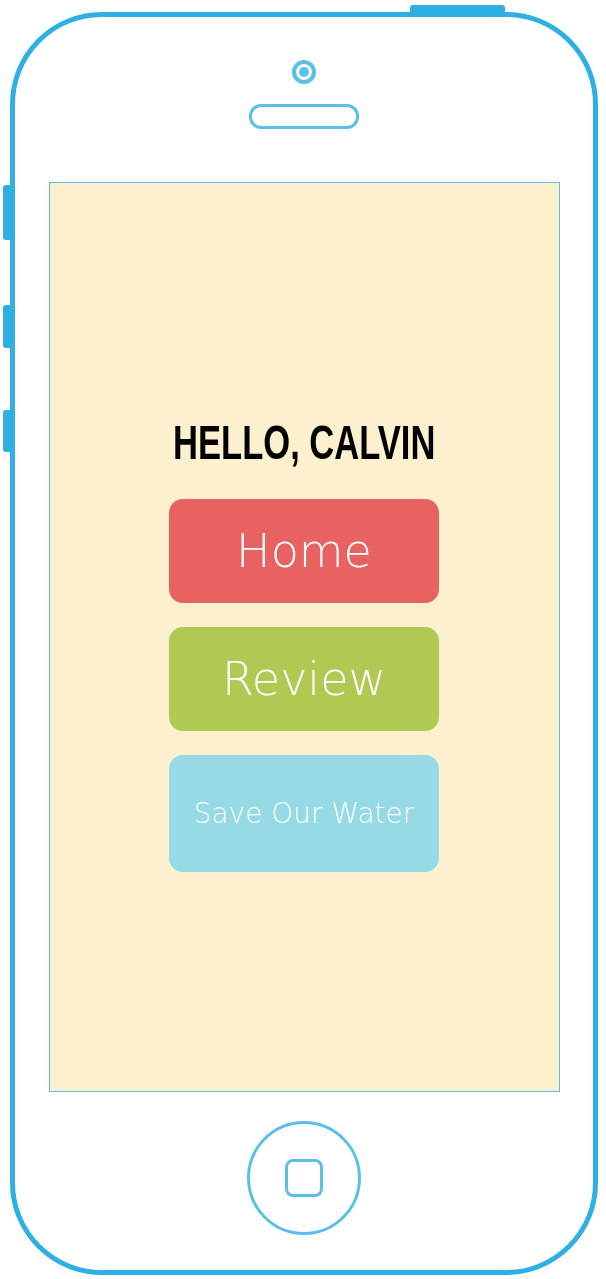 This screenshot has height=1279, width=606. I want to click on menu-button: Home, so click(304, 551).